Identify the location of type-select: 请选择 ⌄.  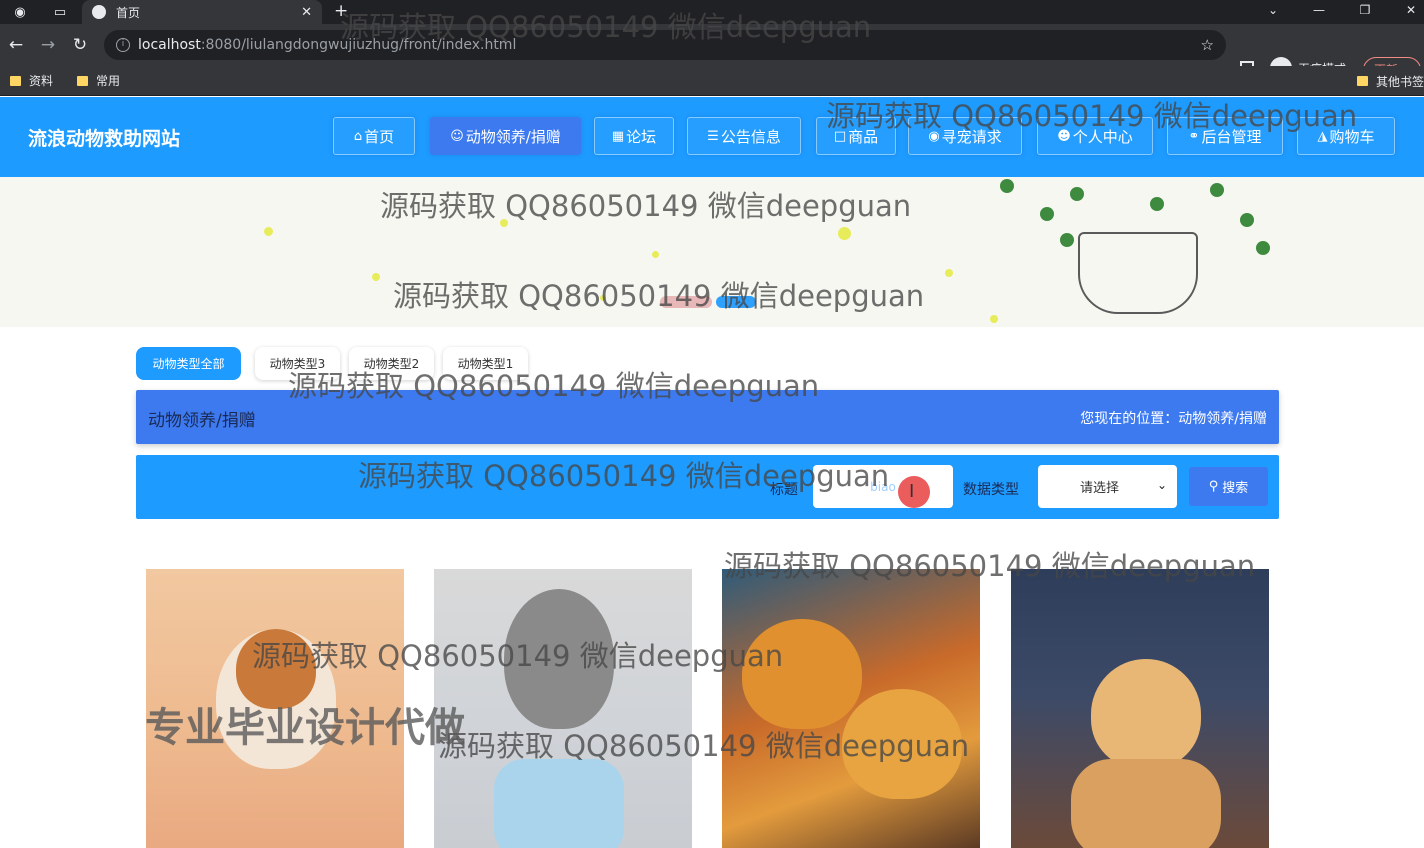
(1107, 486).